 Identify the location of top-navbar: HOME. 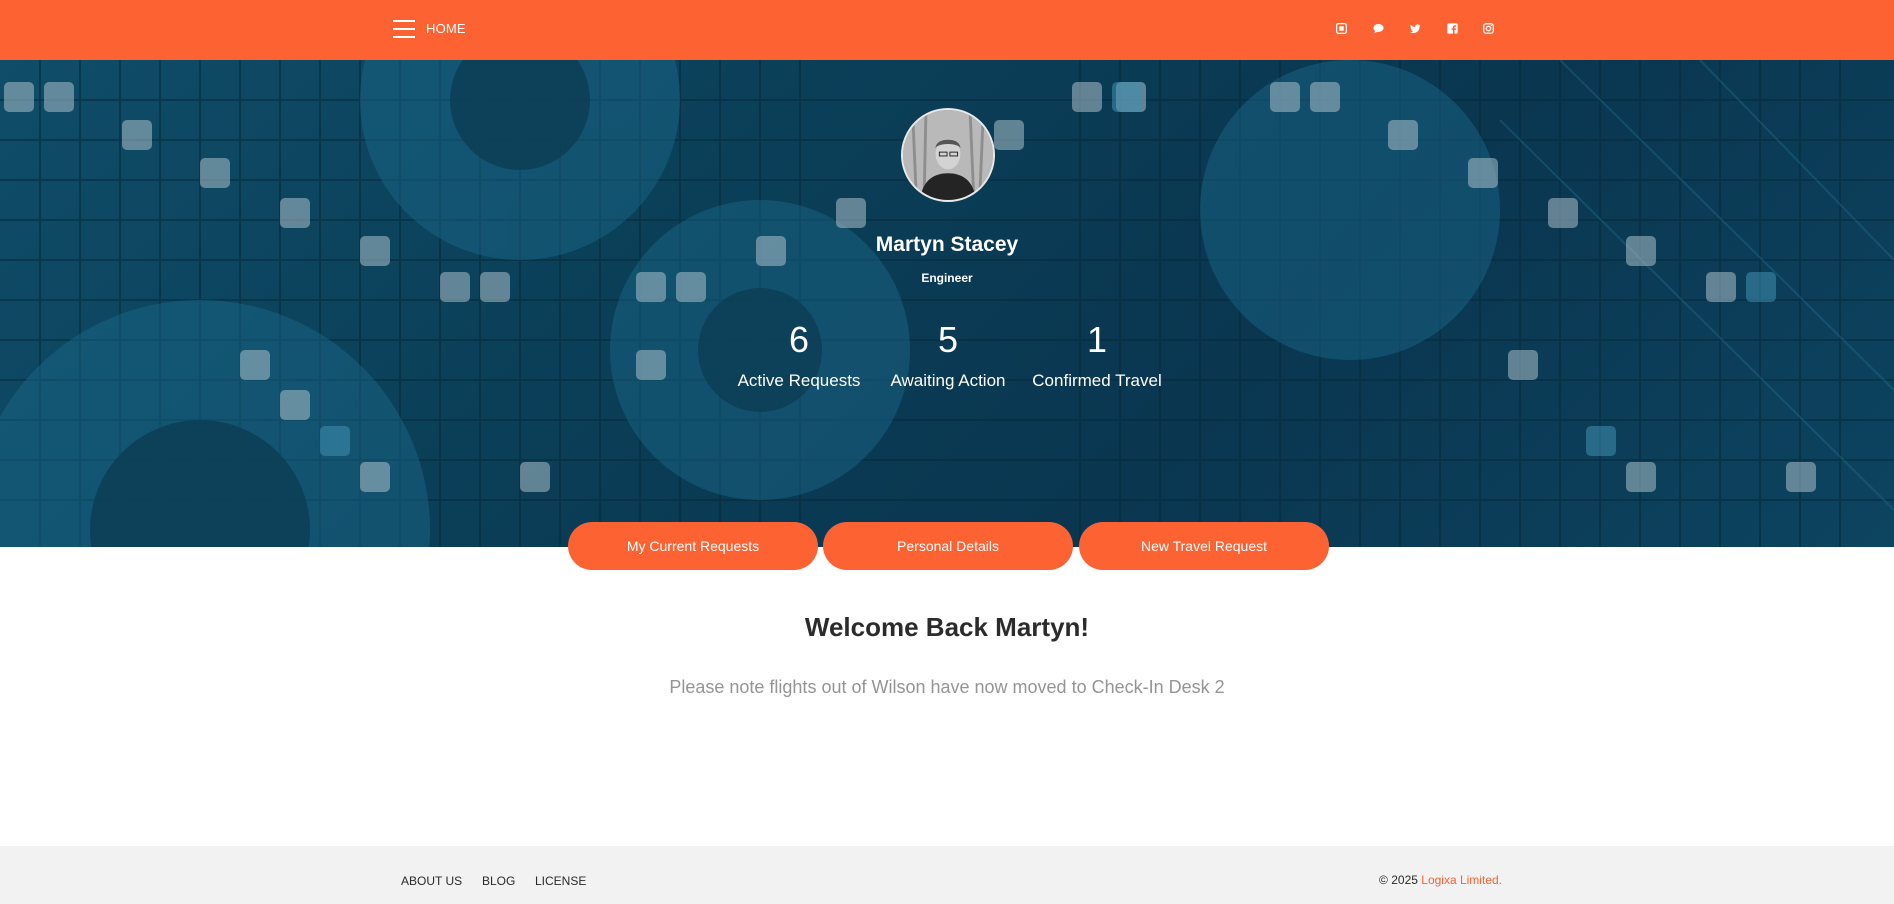
(947, 30).